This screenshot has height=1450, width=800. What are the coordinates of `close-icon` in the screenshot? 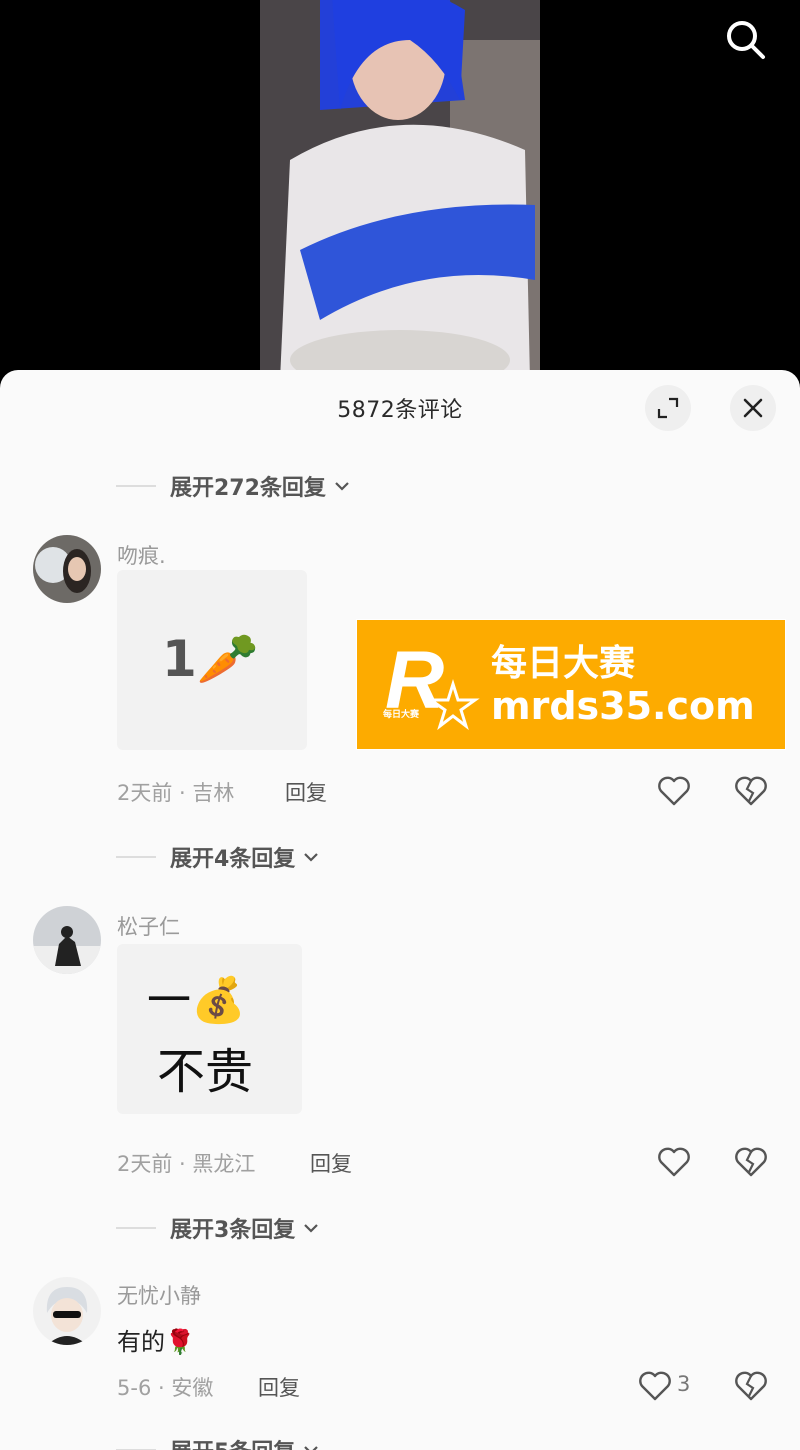 It's located at (753, 408).